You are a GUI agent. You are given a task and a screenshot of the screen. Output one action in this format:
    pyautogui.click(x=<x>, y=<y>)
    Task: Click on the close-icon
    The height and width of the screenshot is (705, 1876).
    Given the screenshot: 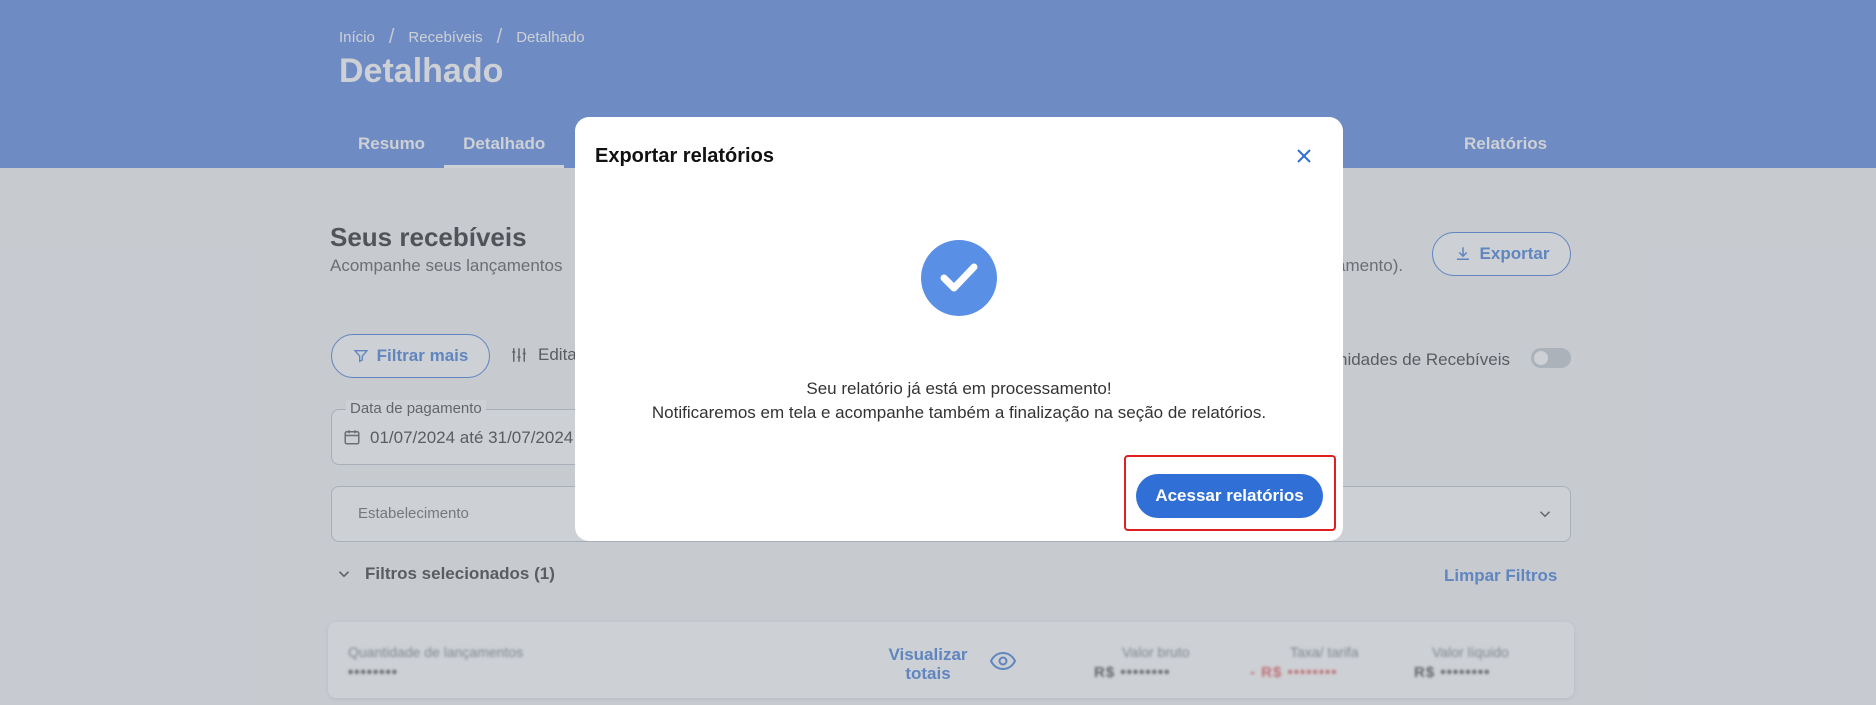 What is the action you would take?
    pyautogui.click(x=1304, y=156)
    